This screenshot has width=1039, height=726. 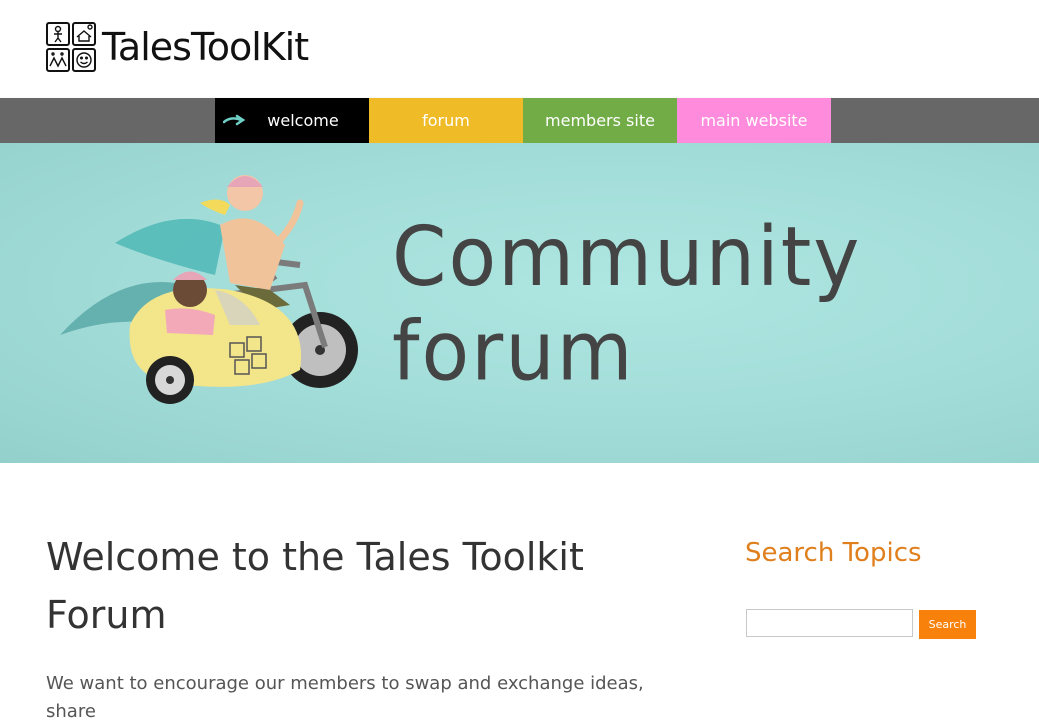 I want to click on motorbike-sidecar-illustration, so click(x=209, y=289).